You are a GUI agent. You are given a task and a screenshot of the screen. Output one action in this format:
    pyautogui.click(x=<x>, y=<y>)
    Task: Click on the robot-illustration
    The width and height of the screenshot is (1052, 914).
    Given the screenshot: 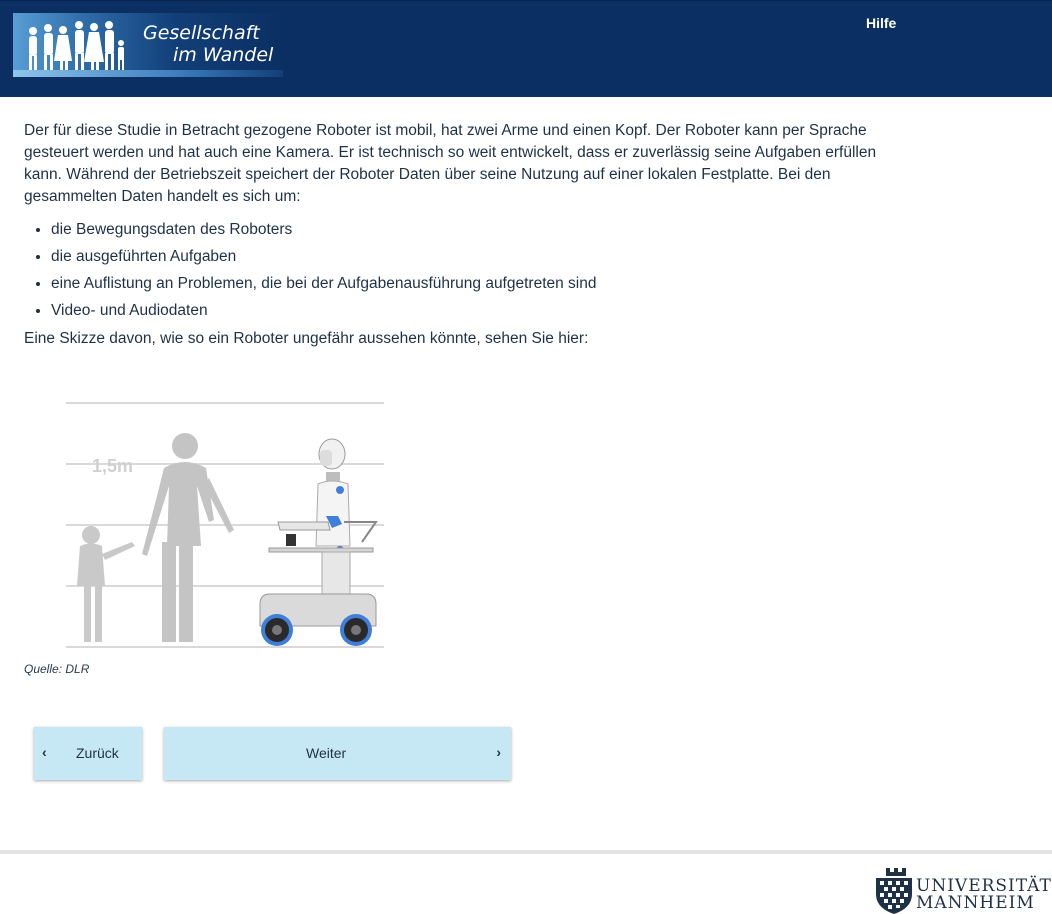 What is the action you would take?
    pyautogui.click(x=318, y=542)
    